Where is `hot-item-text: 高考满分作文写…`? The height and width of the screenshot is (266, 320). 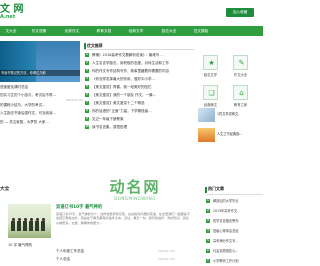
hot-item-text: 高考满分作文写… is located at coordinates (226, 240).